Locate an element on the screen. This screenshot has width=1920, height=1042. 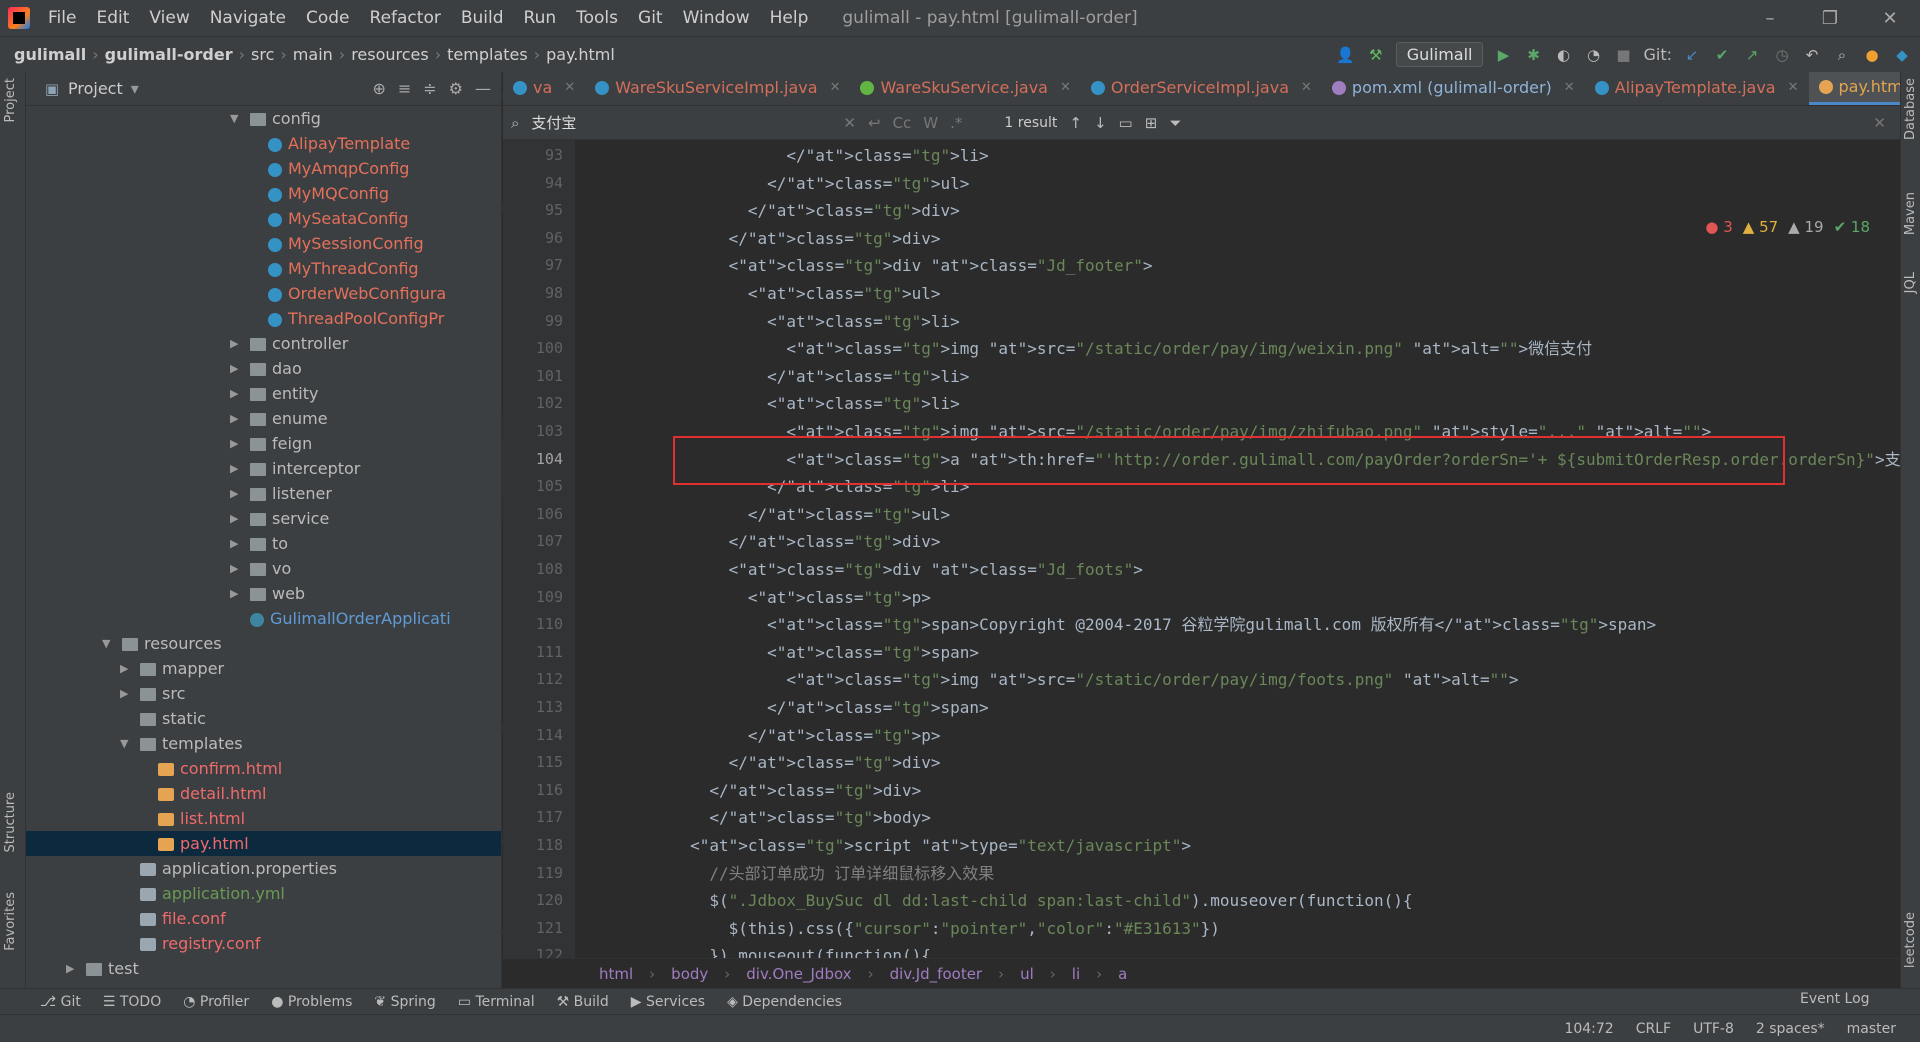
menu-item-build: Build is located at coordinates (482, 18).